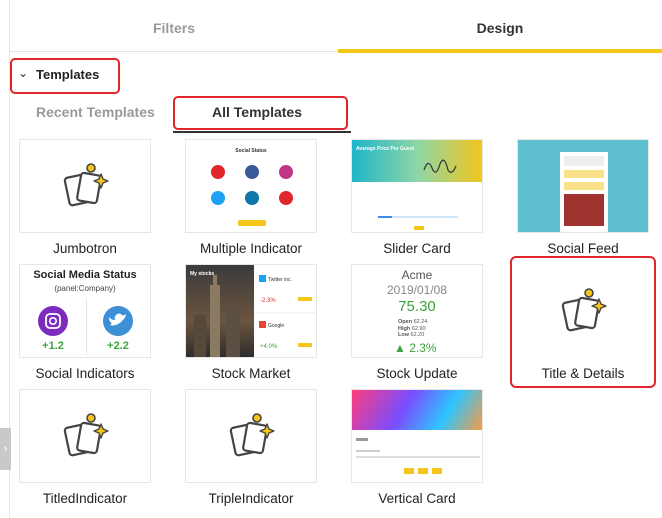  What do you see at coordinates (404, 328) in the screenshot?
I see `high-label: High` at bounding box center [404, 328].